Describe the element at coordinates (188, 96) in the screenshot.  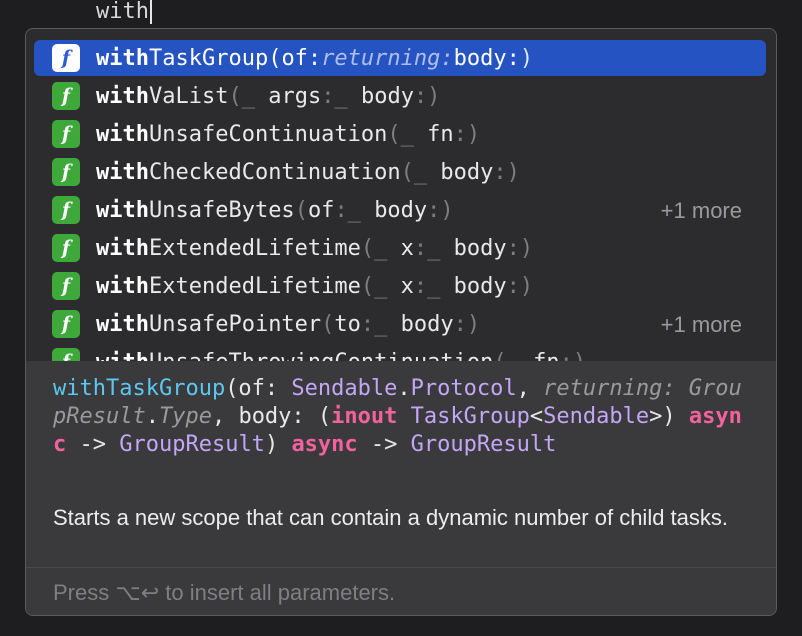
I see `signature-part: VaList` at that location.